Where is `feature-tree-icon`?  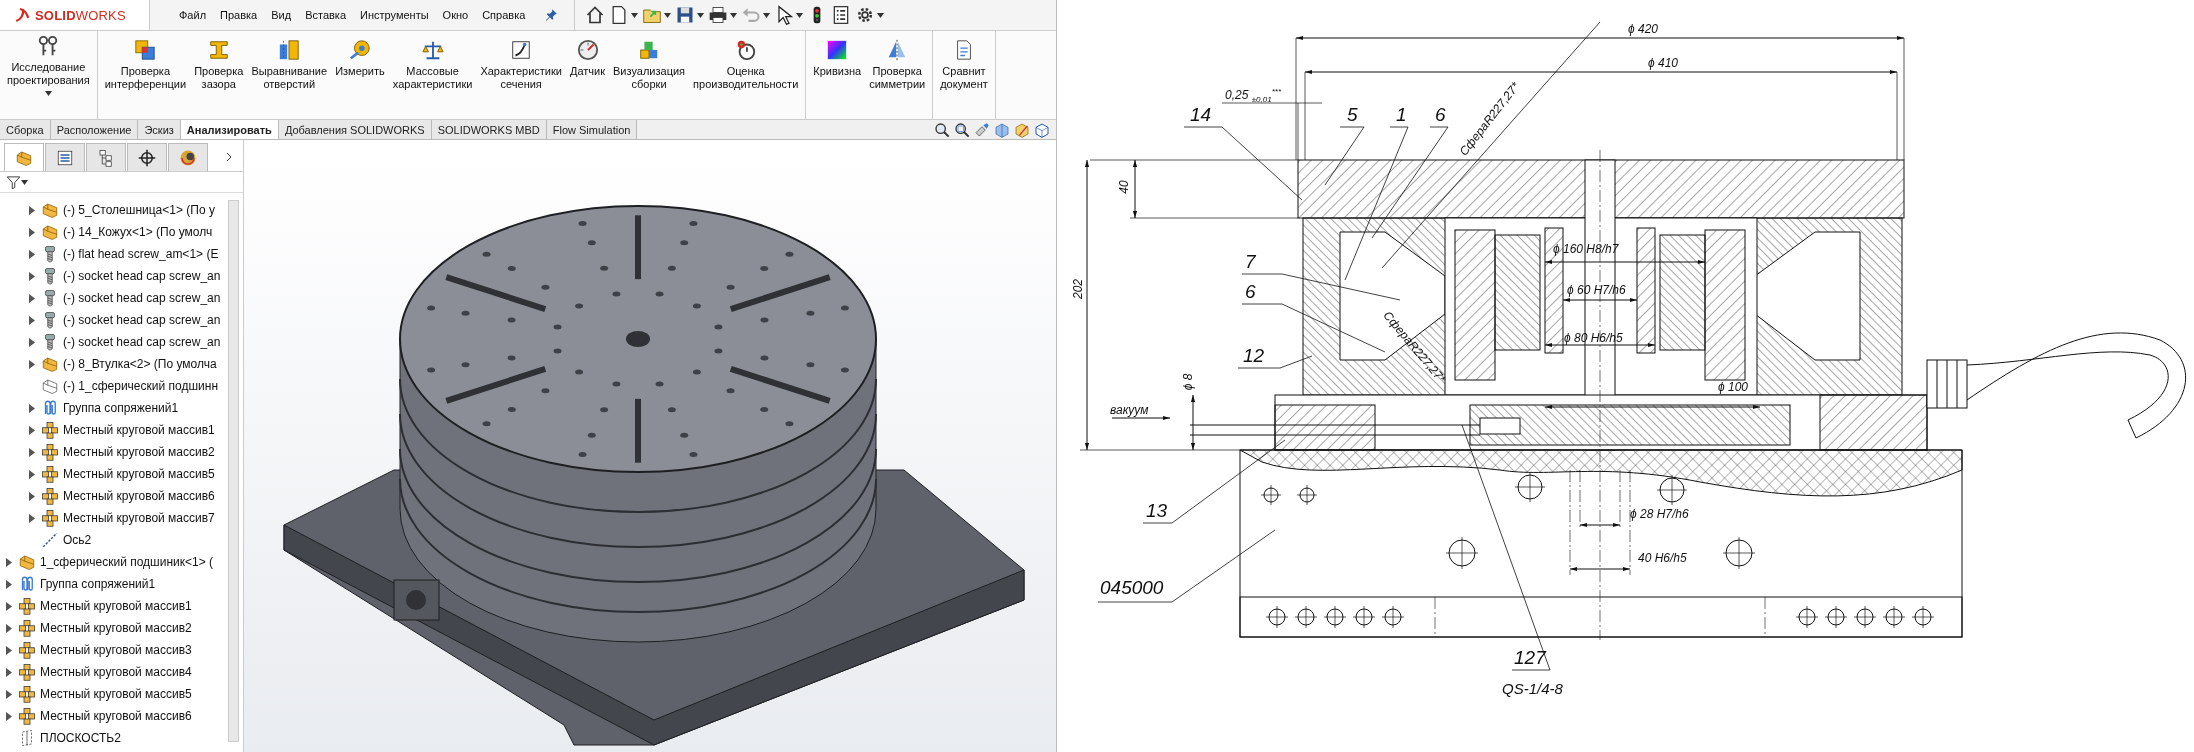
feature-tree-icon is located at coordinates (24, 157).